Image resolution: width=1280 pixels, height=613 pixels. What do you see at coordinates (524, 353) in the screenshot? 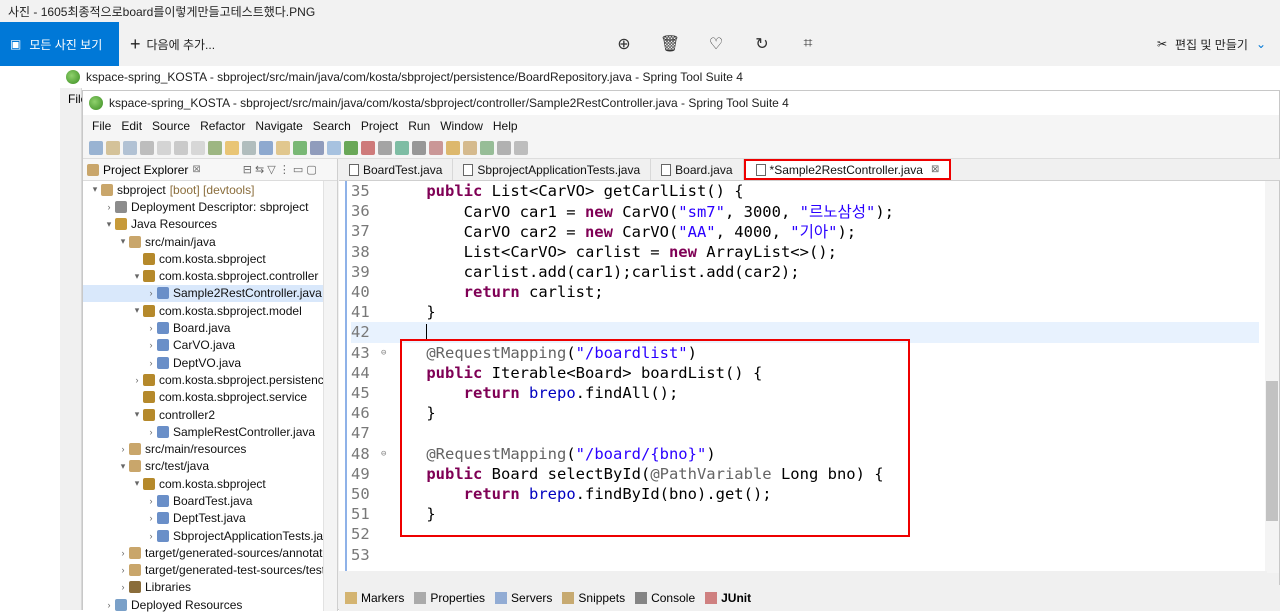
I see `code-line: 43 ⊖ @RequestMapping("/boardlist")` at bounding box center [524, 353].